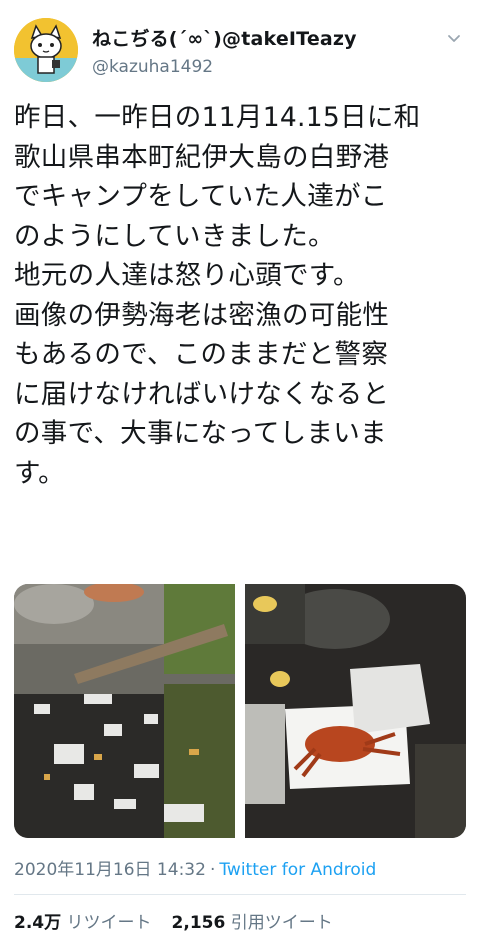 This screenshot has height=940, width=480. I want to click on timestamp: 2020年11月16日 14:32, so click(110, 870).